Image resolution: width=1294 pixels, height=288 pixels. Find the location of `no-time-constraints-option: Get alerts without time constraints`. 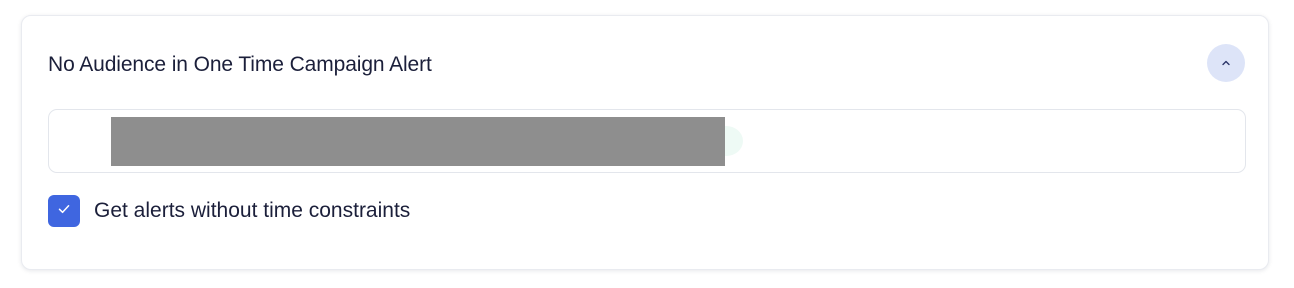

no-time-constraints-option: Get alerts without time constraints is located at coordinates (229, 211).